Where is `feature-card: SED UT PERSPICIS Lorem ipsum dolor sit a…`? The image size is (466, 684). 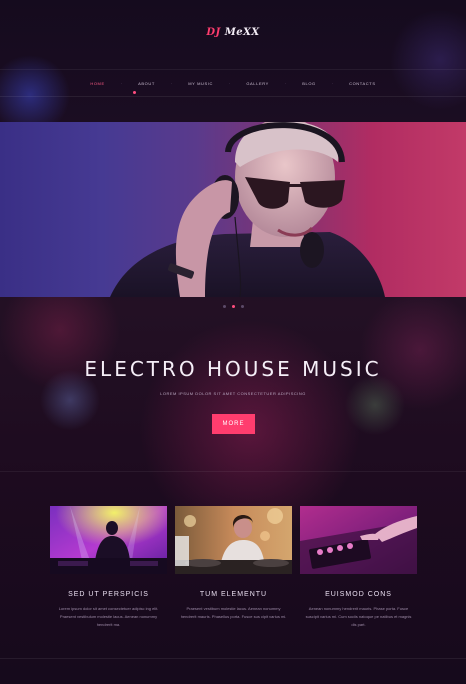
feature-card: SED UT PERSPICIS Lorem ipsum dolor sit a… is located at coordinates (108, 567).